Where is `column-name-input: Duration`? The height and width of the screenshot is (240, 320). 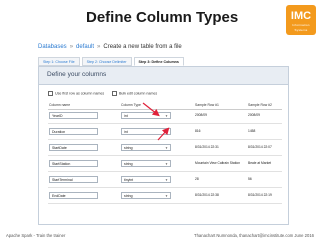
column-name-input: Duration is located at coordinates (73, 131).